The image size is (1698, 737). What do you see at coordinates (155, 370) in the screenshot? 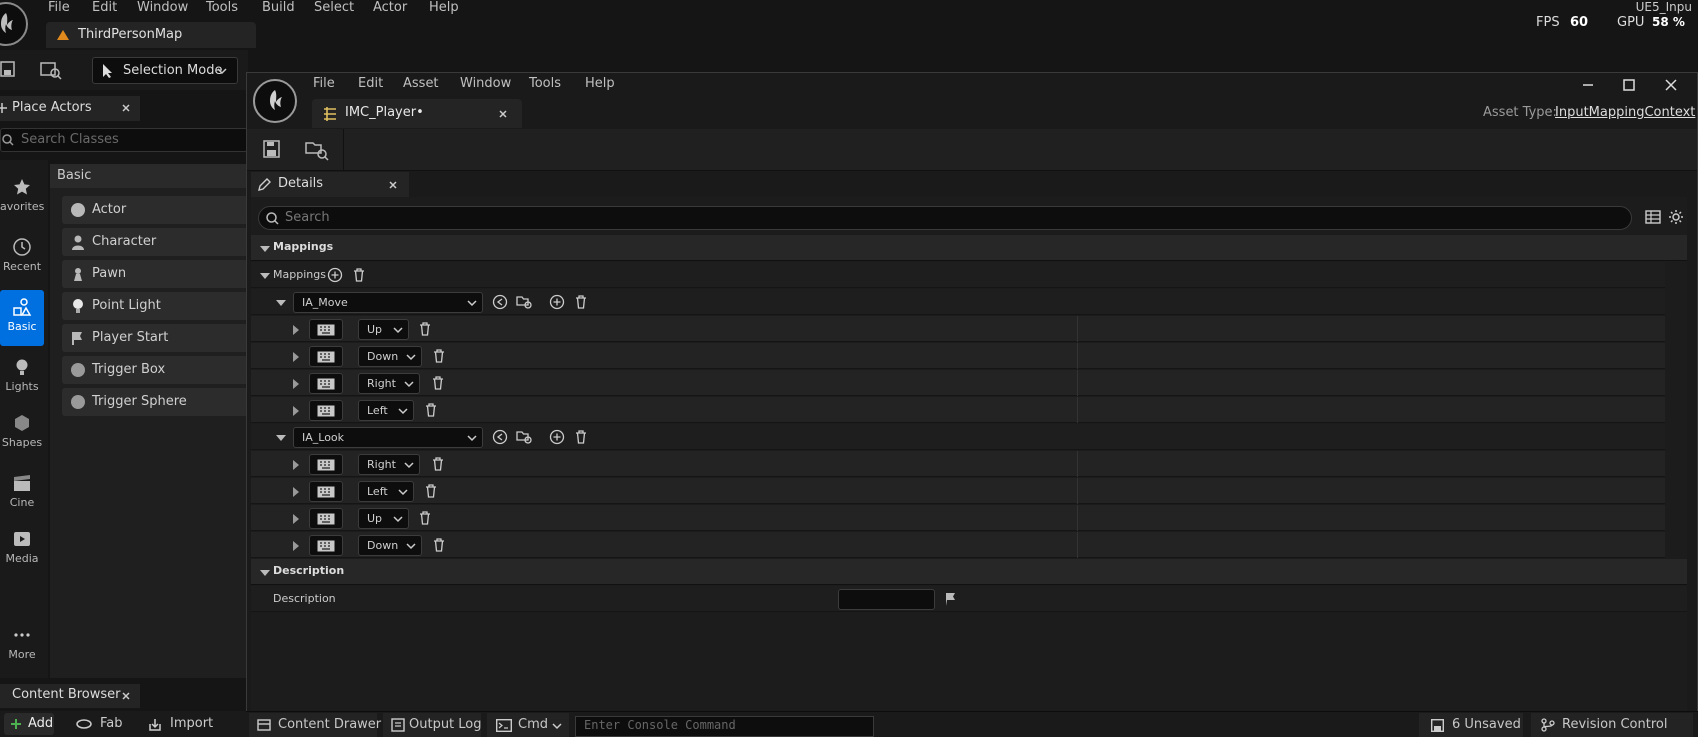
I see `actor-item-trigger-box: Trigger Box` at bounding box center [155, 370].